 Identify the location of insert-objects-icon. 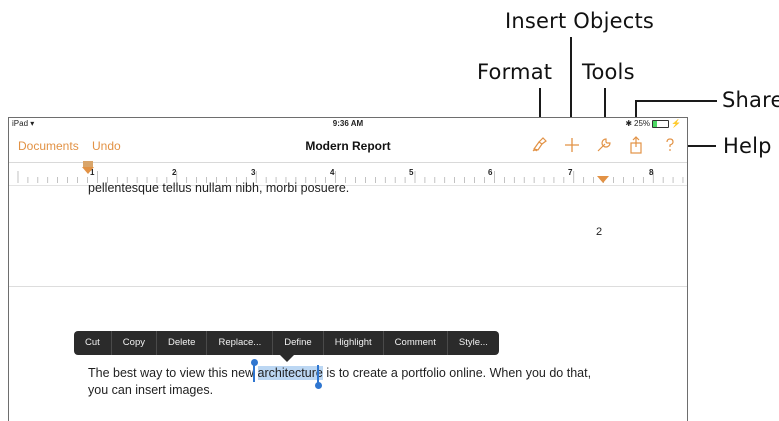
(572, 145).